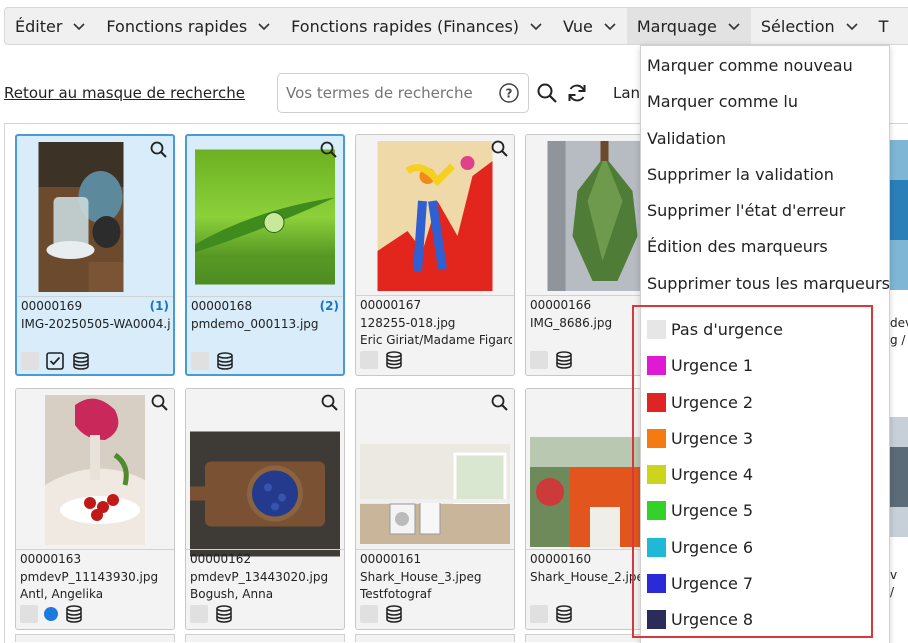  I want to click on item-number: 00000162, so click(221, 559).